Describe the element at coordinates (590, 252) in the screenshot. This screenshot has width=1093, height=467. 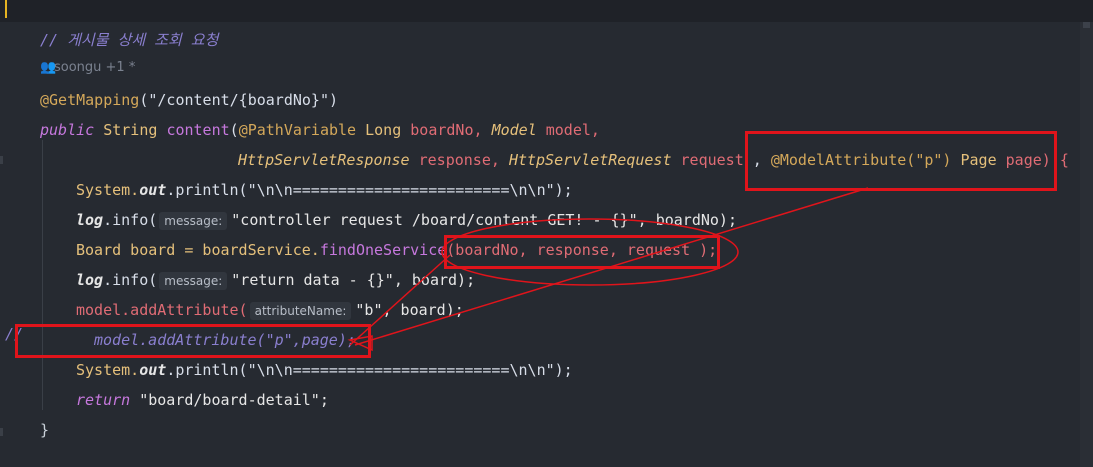
I see `annotation-ellipse` at that location.